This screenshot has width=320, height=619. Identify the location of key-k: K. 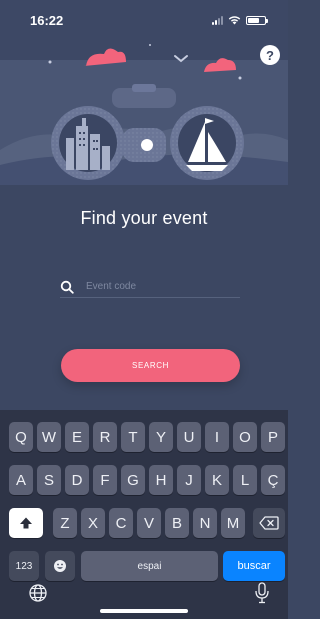
(217, 480).